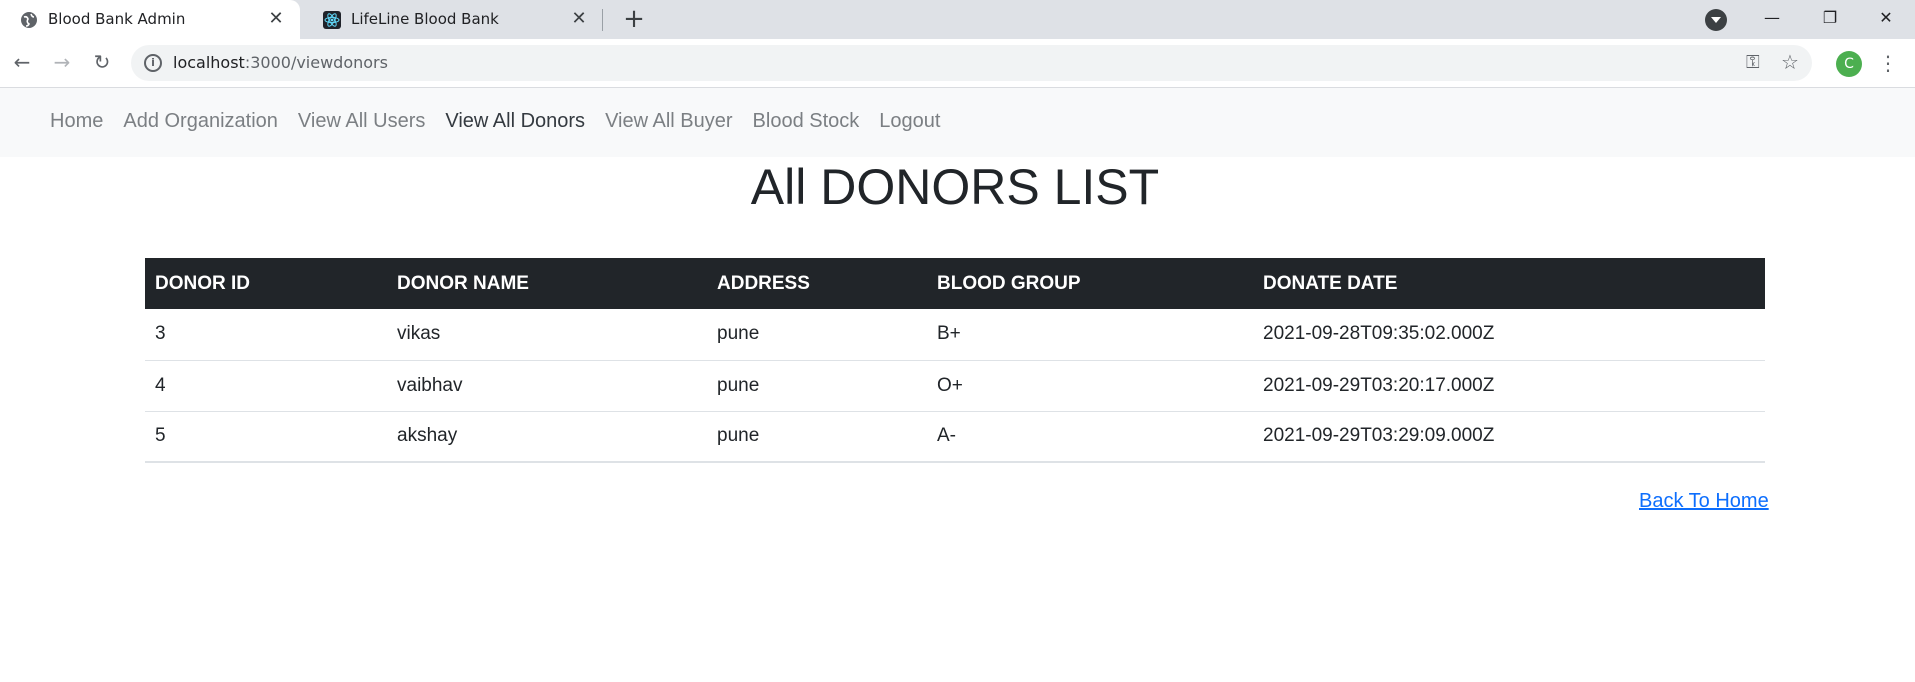 The height and width of the screenshot is (682, 1915). I want to click on profile-avatar: C, so click(1849, 64).